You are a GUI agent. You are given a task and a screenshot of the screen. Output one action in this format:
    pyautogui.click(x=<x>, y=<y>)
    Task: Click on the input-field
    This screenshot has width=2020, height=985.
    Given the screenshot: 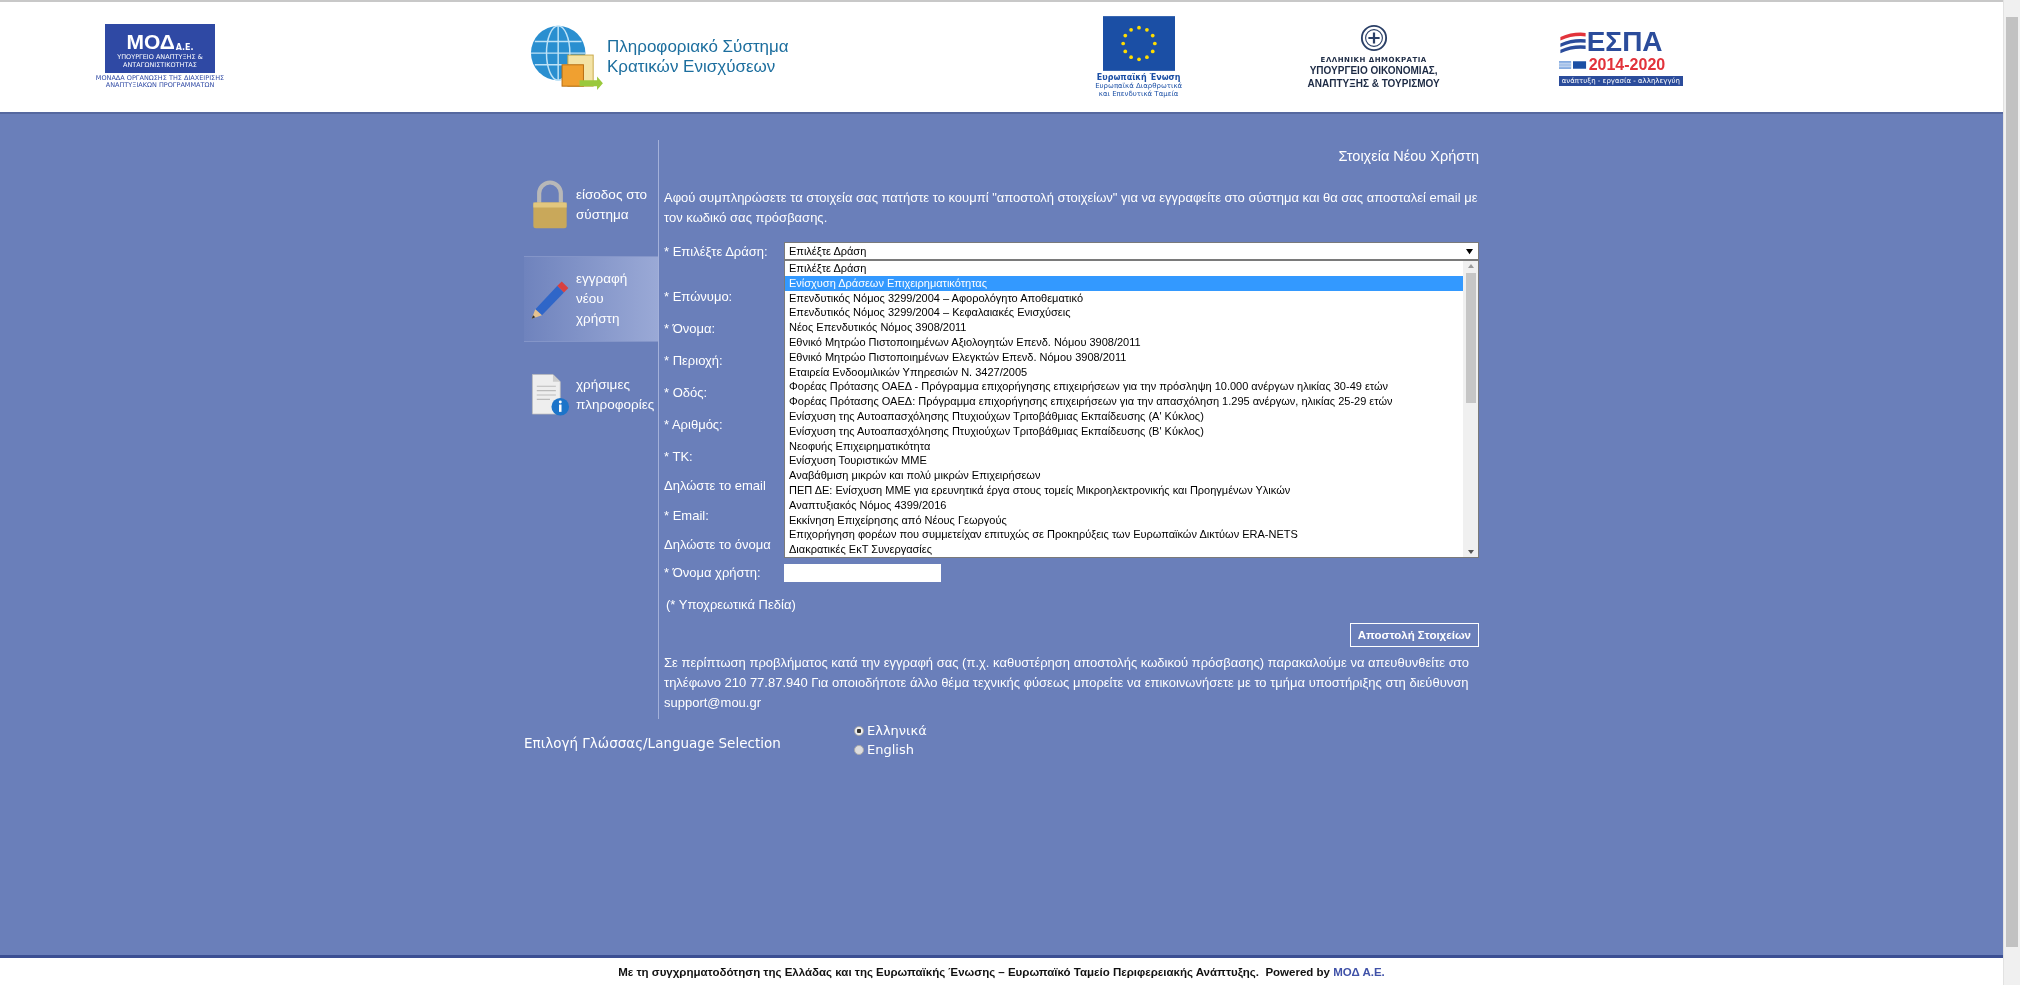 What is the action you would take?
    pyautogui.click(x=862, y=572)
    